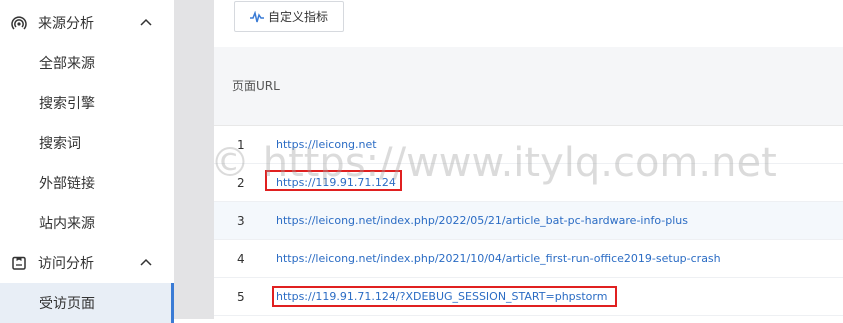 This screenshot has height=323, width=843. Describe the element at coordinates (241, 259) in the screenshot. I see `row-index: 4` at that location.